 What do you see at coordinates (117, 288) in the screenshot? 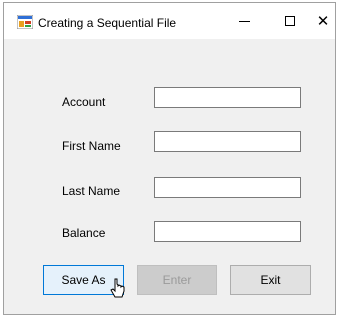
I see `mouse-cursor-icon` at bounding box center [117, 288].